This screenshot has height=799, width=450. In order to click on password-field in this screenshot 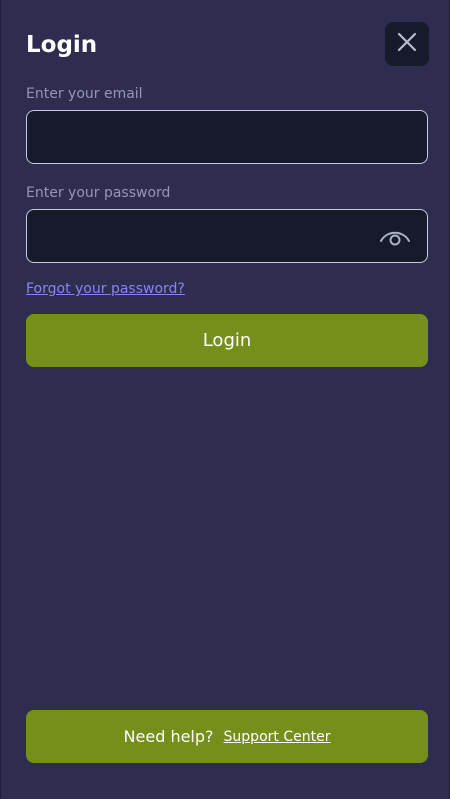, I will do `click(227, 236)`.